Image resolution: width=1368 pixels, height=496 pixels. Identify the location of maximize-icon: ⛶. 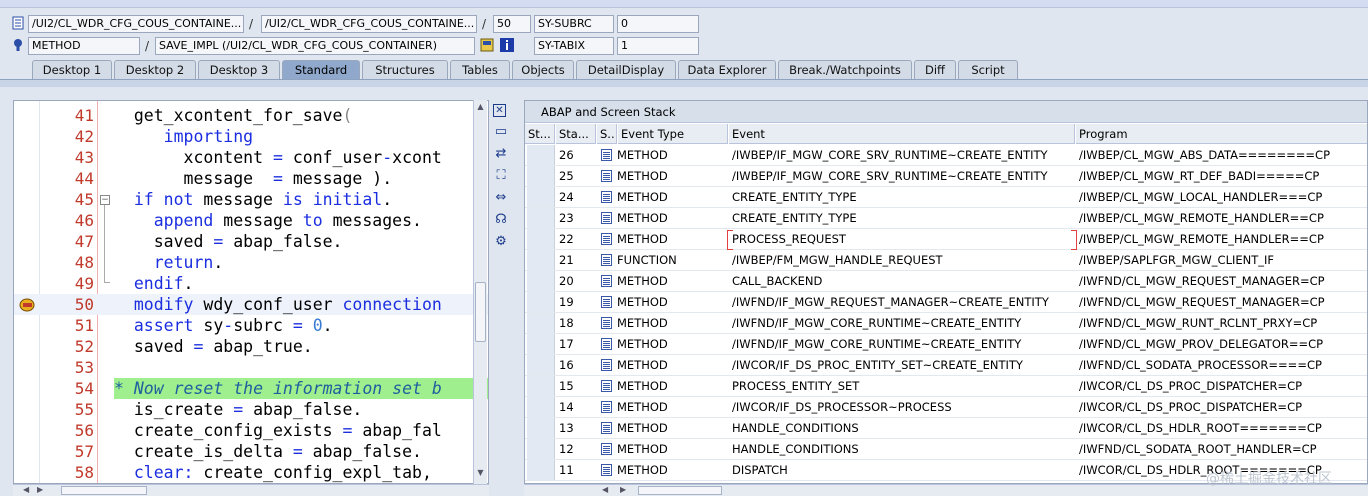
(501, 176).